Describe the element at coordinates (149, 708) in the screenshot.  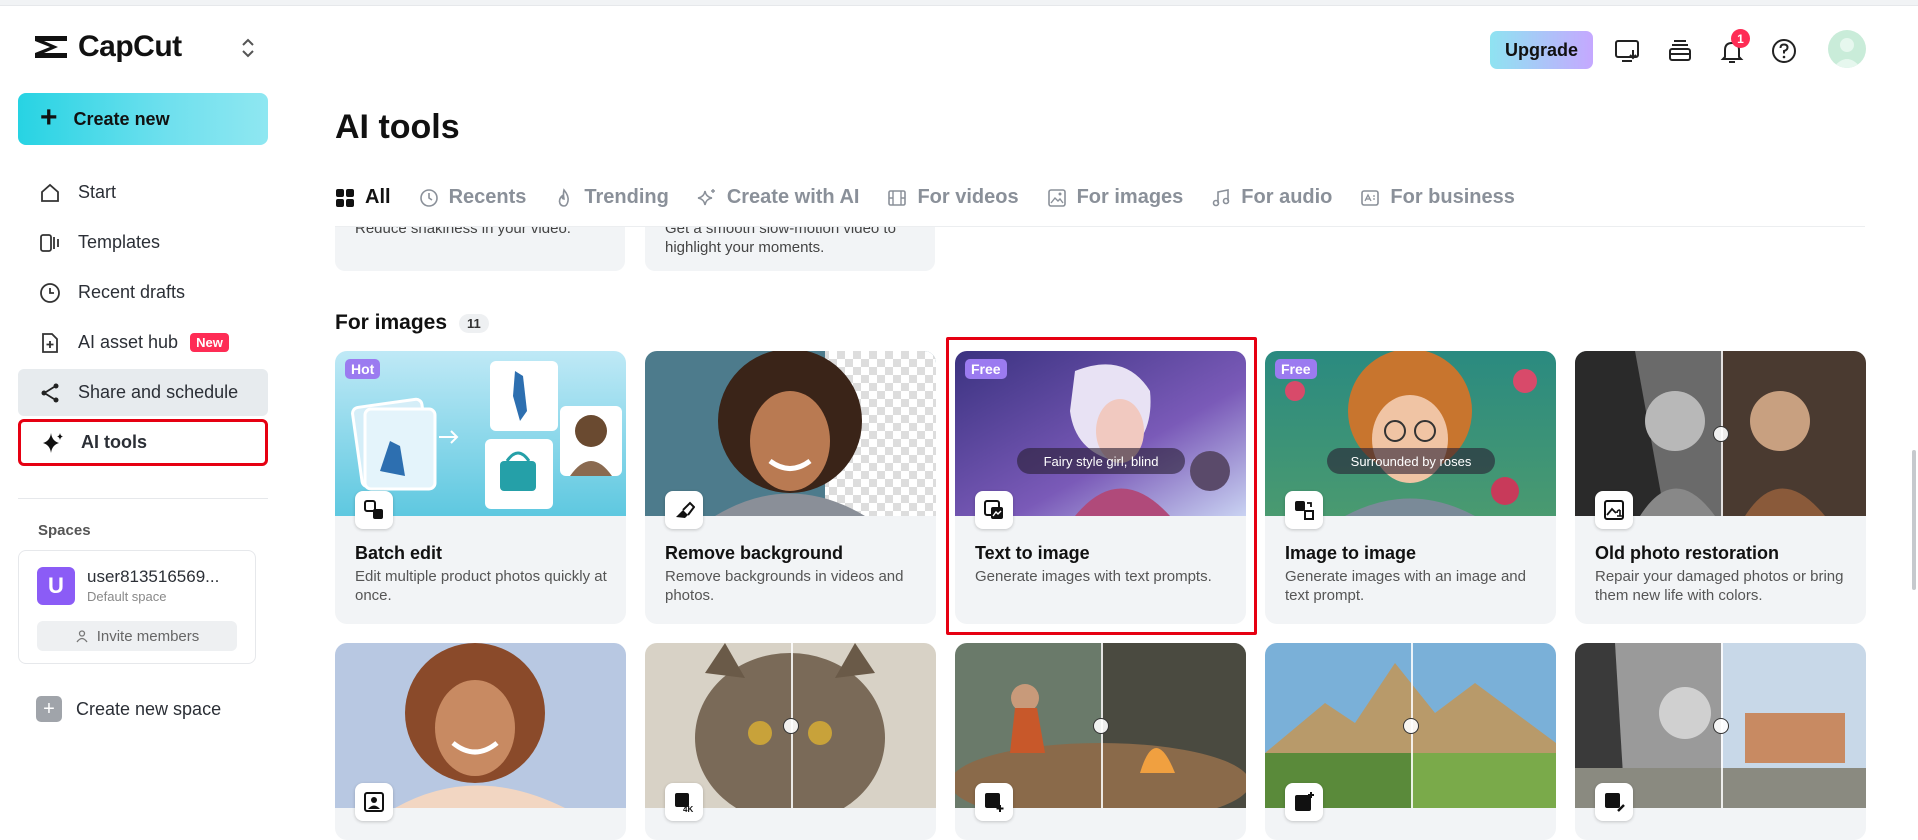
I see `create-new-space-label: Create new space` at that location.